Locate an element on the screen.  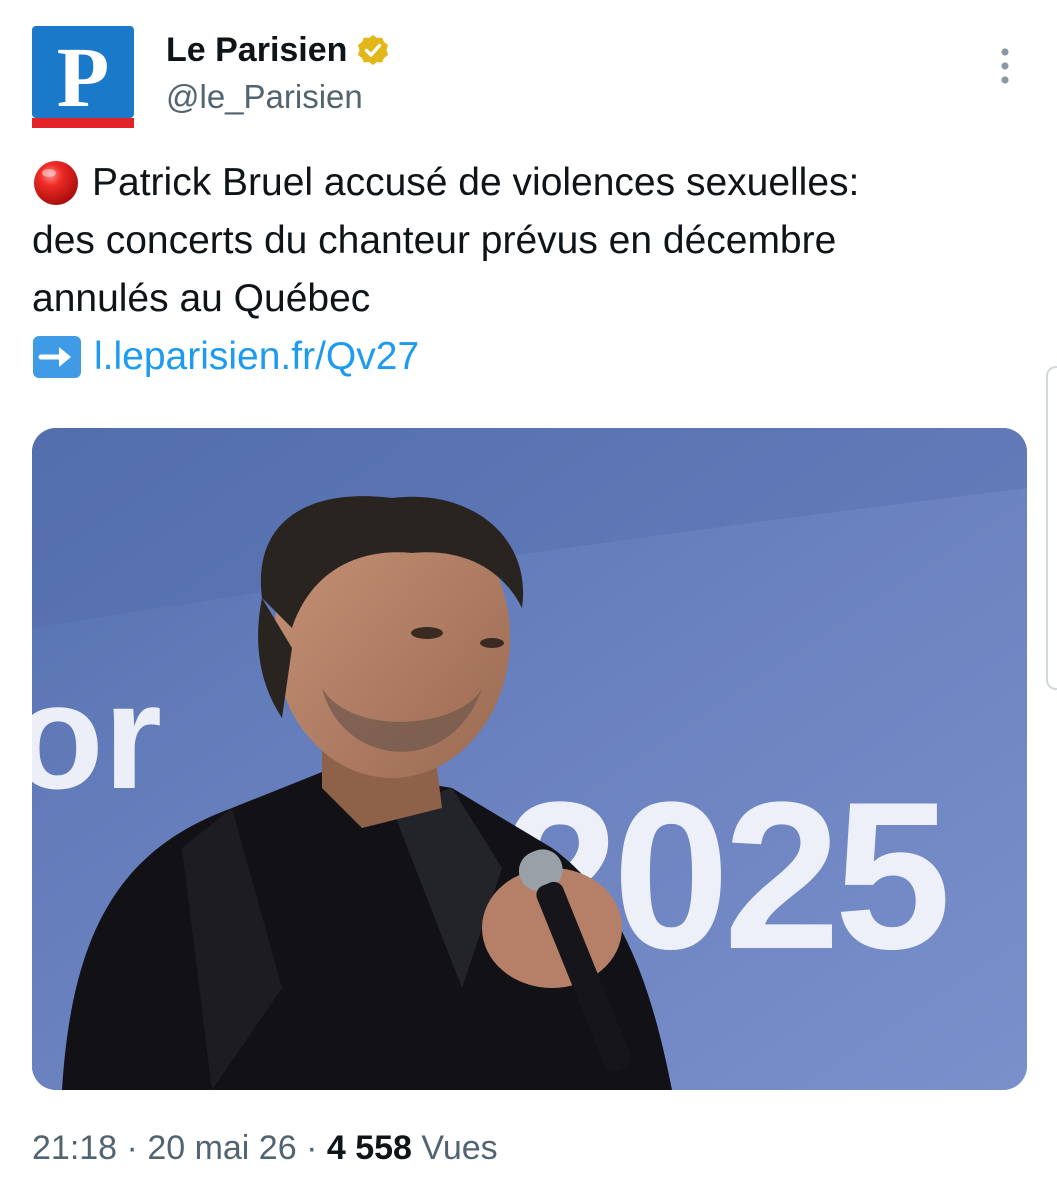
author-name-row: Le Parisien is located at coordinates (277, 50).